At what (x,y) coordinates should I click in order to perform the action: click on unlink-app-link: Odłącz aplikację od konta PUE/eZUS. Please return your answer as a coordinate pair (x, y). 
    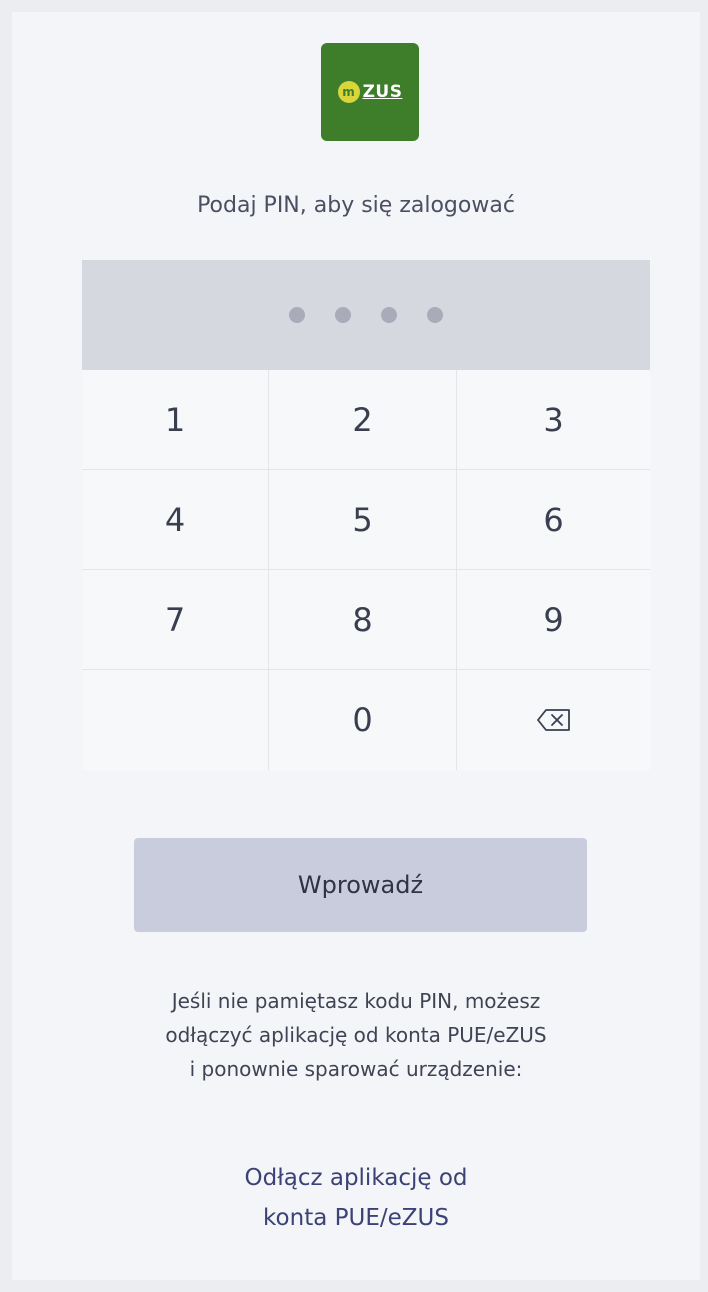
    Looking at the image, I should click on (356, 1198).